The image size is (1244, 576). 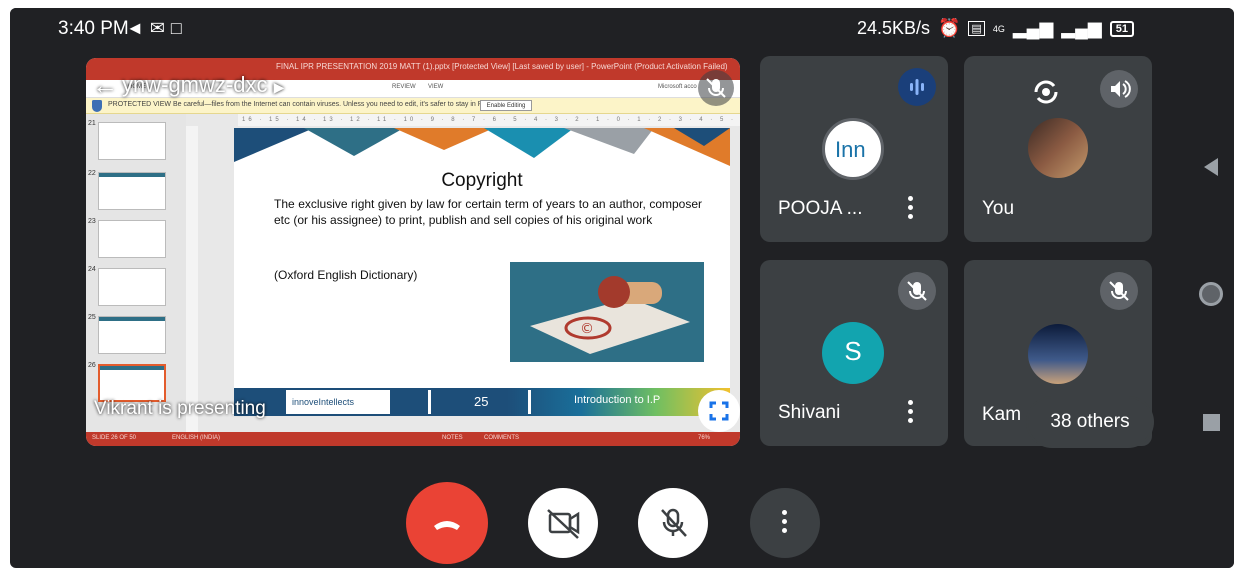 I want to click on others-count: 38 others, so click(x=1090, y=421).